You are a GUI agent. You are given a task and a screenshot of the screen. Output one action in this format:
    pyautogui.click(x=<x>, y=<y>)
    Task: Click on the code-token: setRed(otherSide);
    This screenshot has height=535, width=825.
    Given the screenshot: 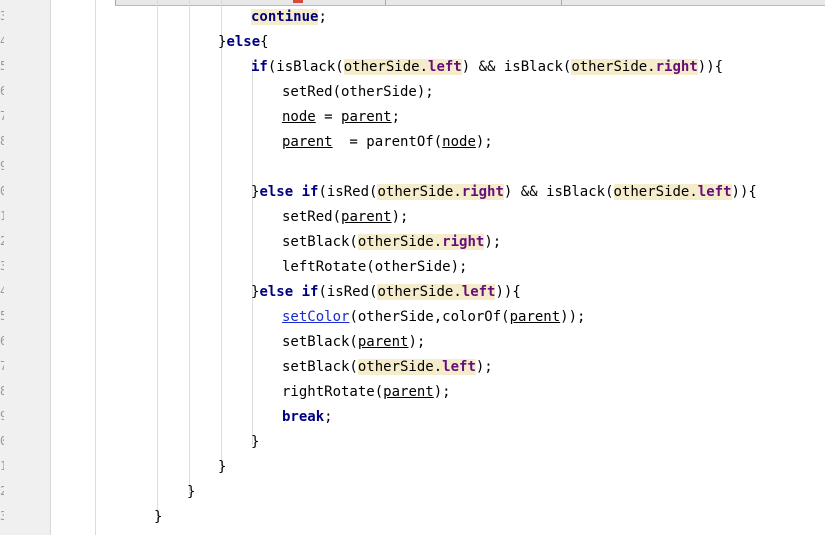 What is the action you would take?
    pyautogui.click(x=358, y=92)
    